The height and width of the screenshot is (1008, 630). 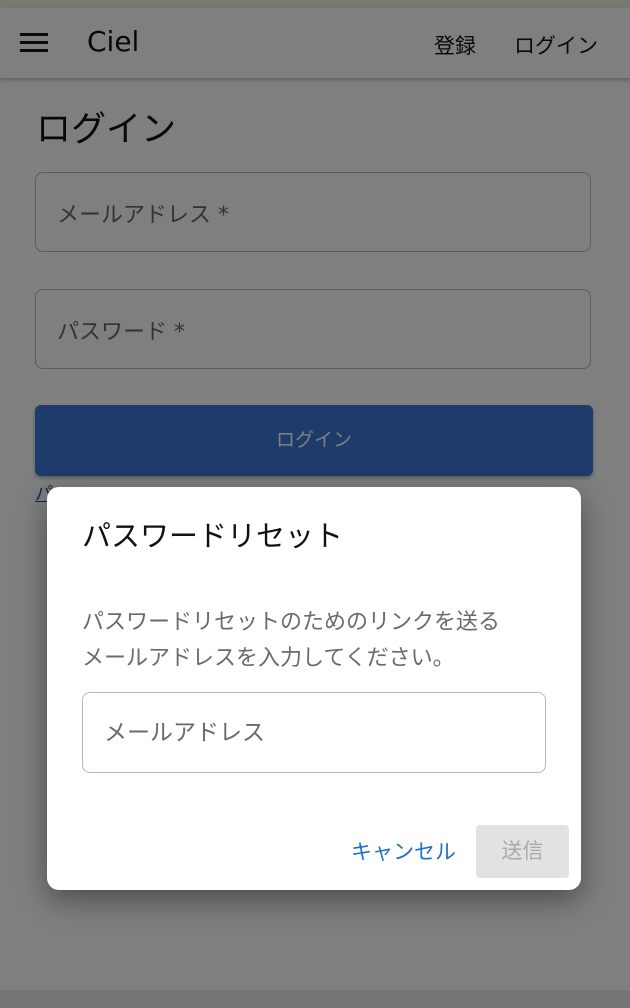 I want to click on reset-email-input, so click(x=314, y=732).